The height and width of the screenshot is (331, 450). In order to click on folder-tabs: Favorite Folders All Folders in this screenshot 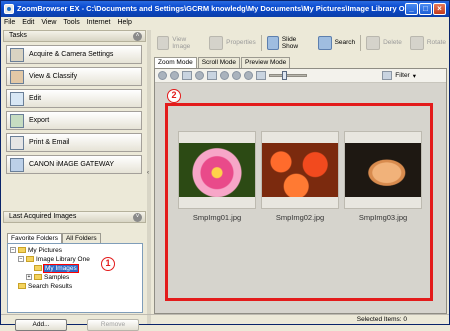, I will do `click(75, 238)`.